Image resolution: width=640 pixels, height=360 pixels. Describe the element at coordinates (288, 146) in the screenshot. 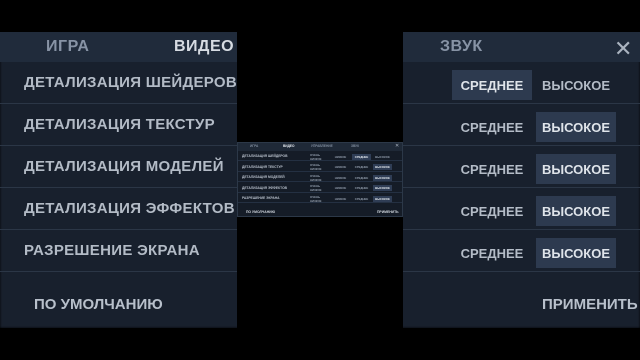

I see `tab-video: ВИДЕО` at that location.